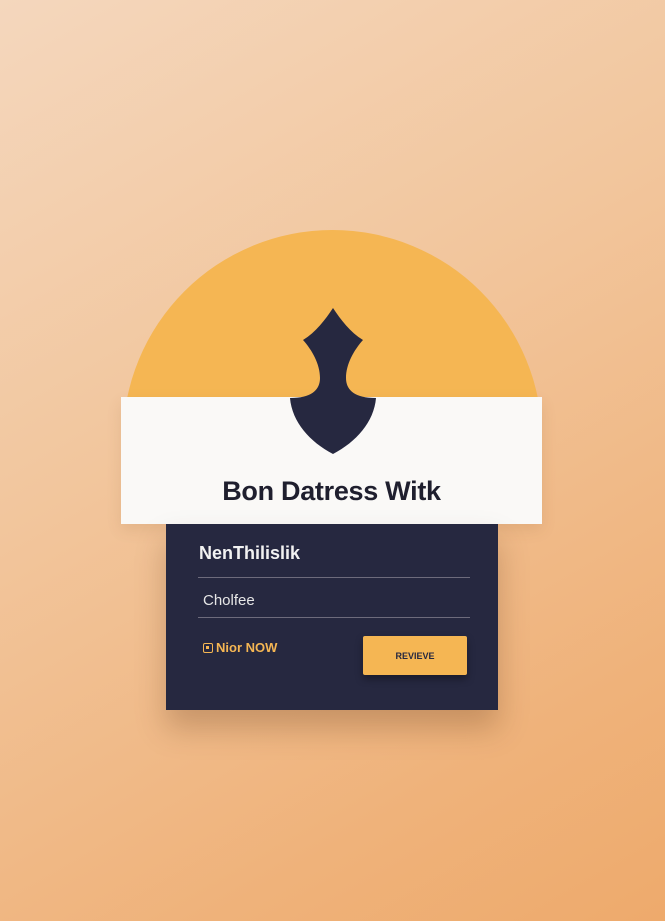 This screenshot has height=921, width=665. Describe the element at coordinates (250, 553) in the screenshot. I see `panel-heading: NenThilislik` at that location.